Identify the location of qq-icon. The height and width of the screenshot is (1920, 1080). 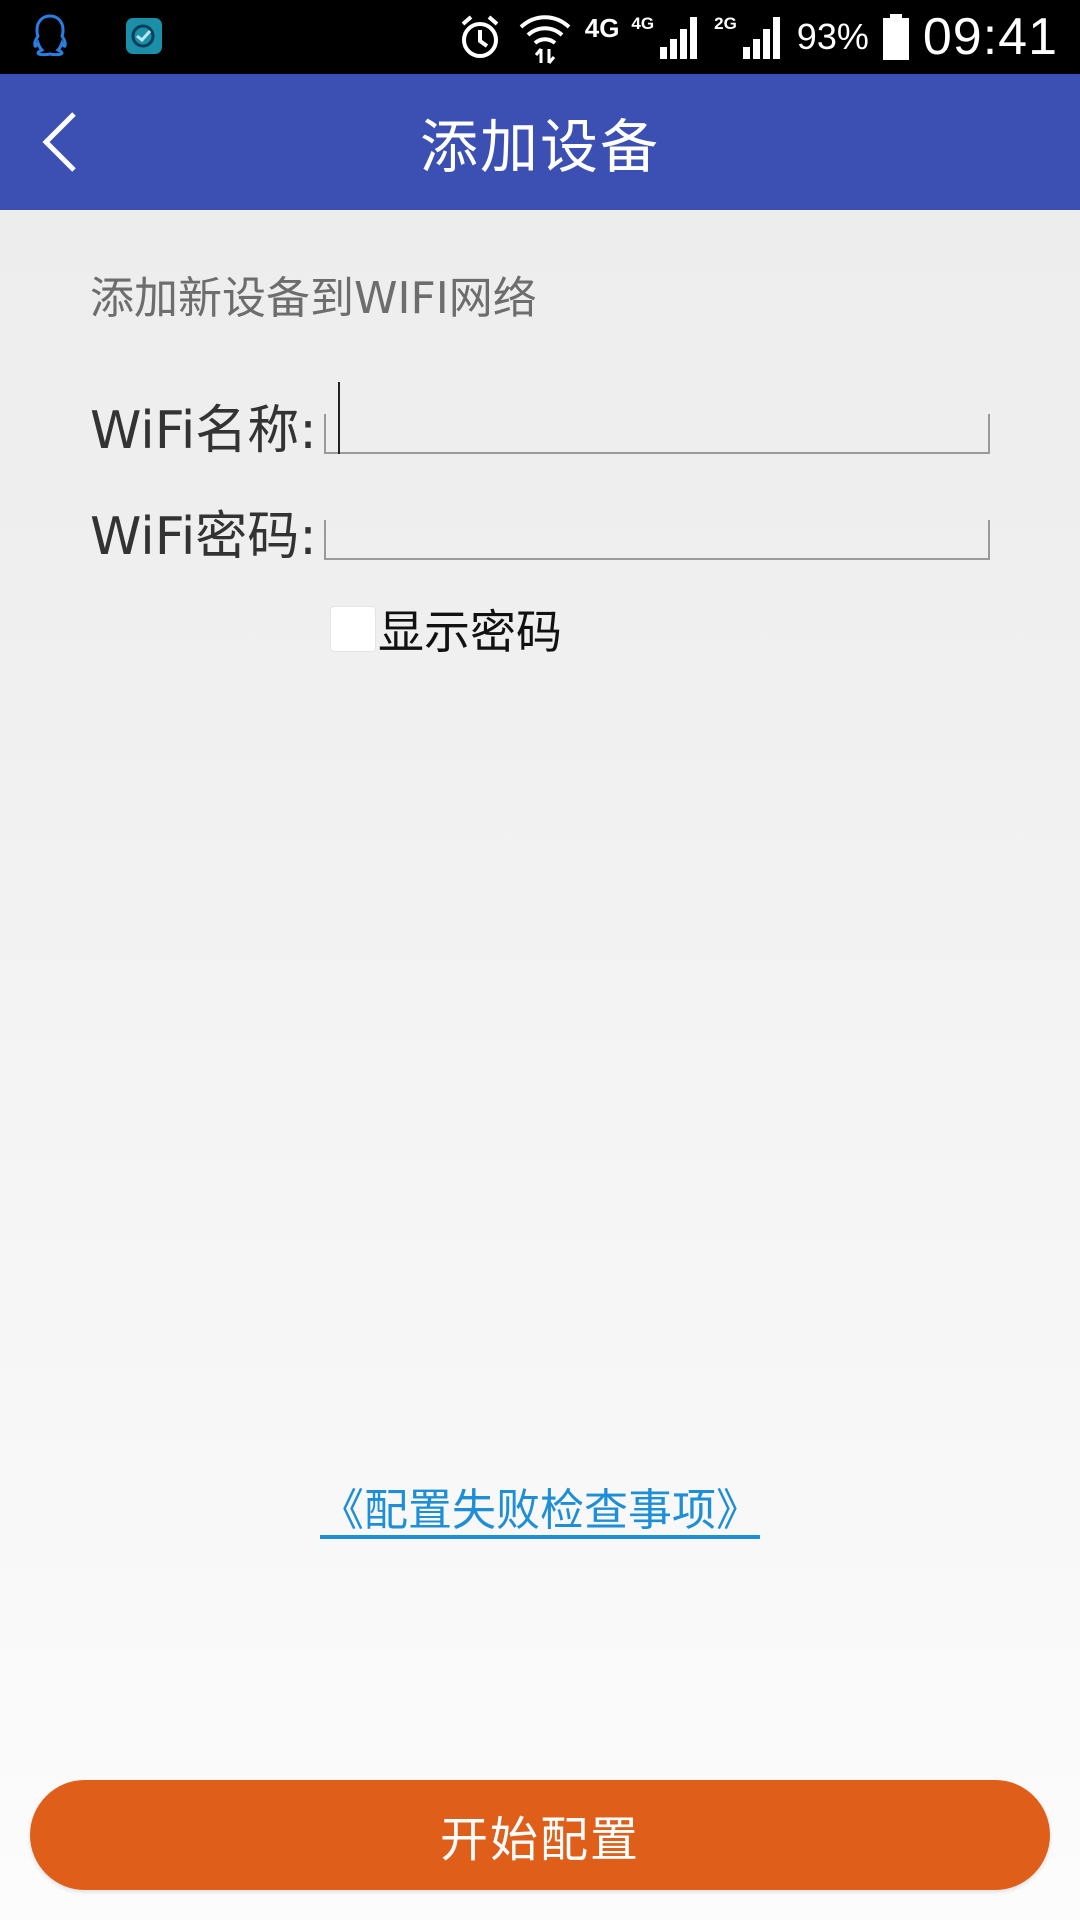
(50, 35).